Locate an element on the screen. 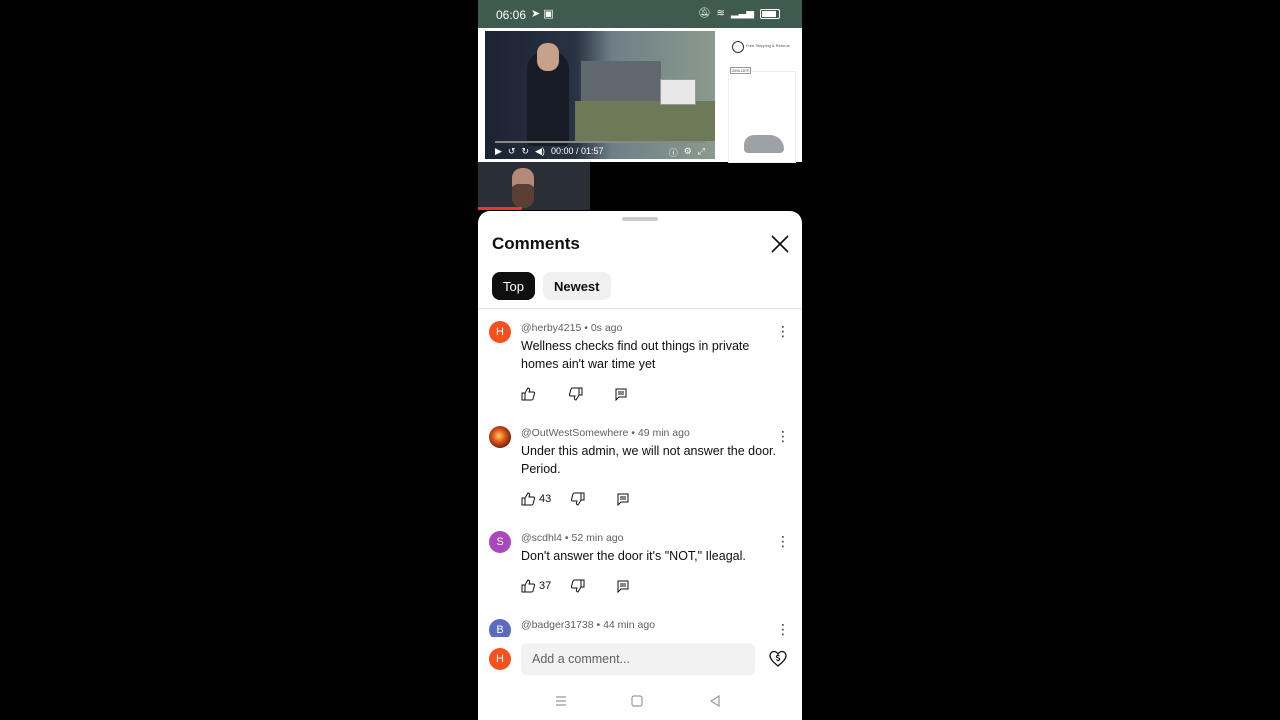 Image resolution: width=1280 pixels, height=720 pixels. super-thanks-icon is located at coordinates (778, 659).